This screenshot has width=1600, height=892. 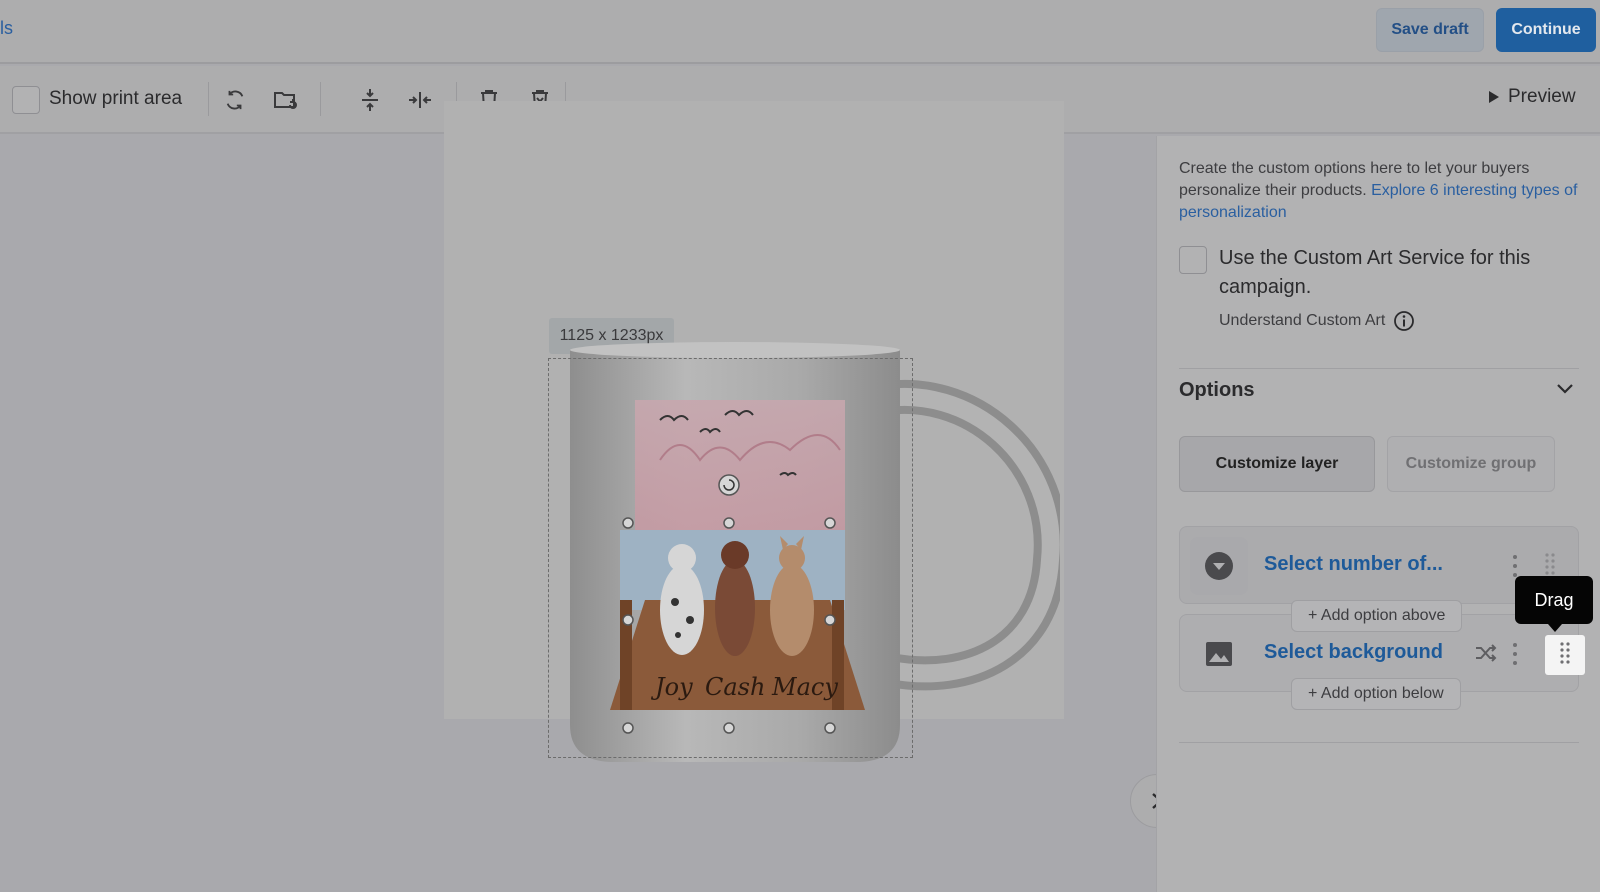 What do you see at coordinates (1565, 655) in the screenshot?
I see `drag-handle-icon` at bounding box center [1565, 655].